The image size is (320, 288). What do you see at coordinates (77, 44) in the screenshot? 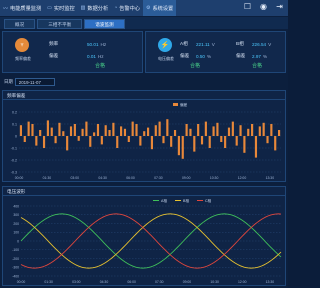
I see `frequency-row: 频率 50.01 Hz` at bounding box center [77, 44].